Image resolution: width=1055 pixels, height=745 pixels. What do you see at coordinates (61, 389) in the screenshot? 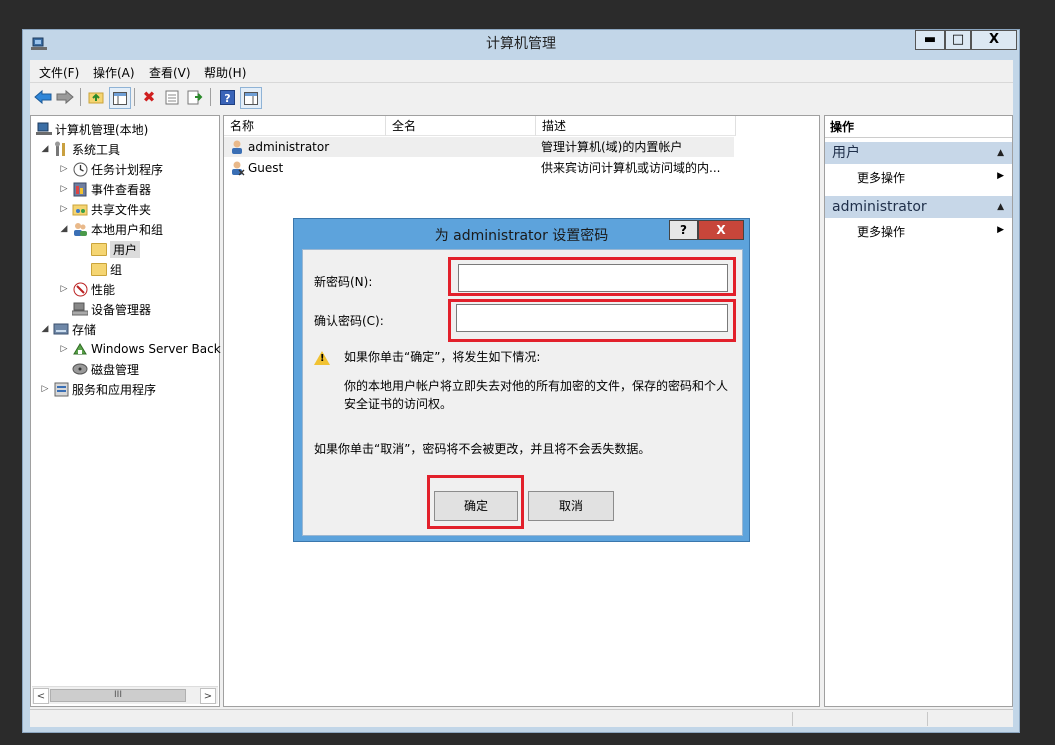
I see `services-icon` at bounding box center [61, 389].